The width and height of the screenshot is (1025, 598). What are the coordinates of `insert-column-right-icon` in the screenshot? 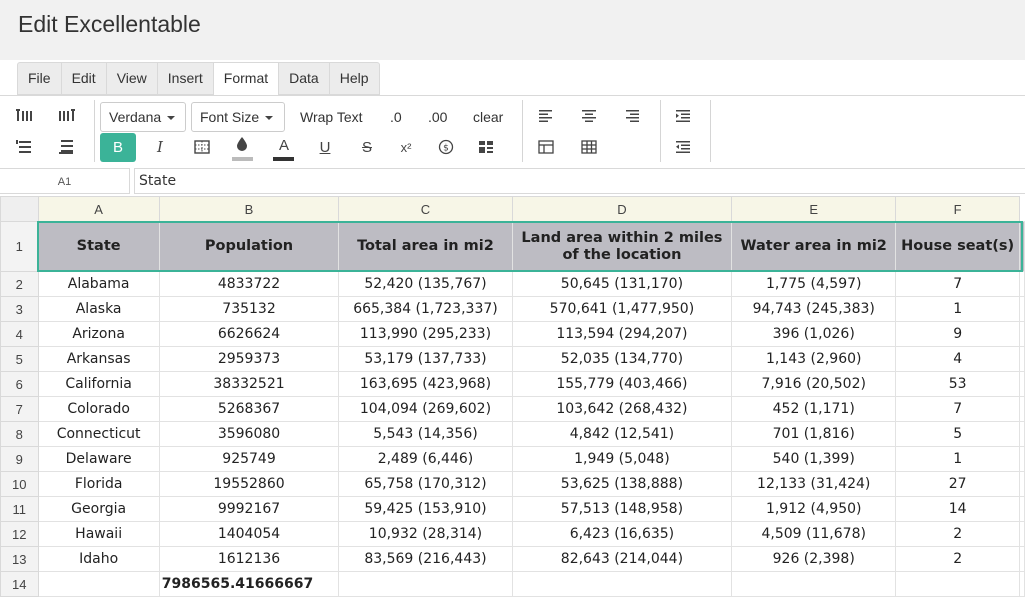 It's located at (67, 116).